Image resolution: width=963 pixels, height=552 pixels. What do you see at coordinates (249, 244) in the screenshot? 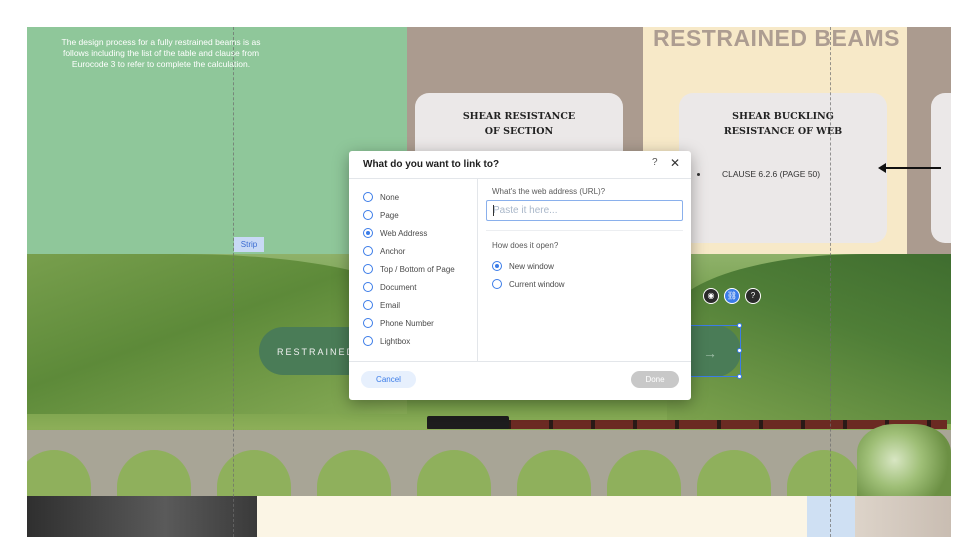
I see `strip-label: Strip` at bounding box center [249, 244].